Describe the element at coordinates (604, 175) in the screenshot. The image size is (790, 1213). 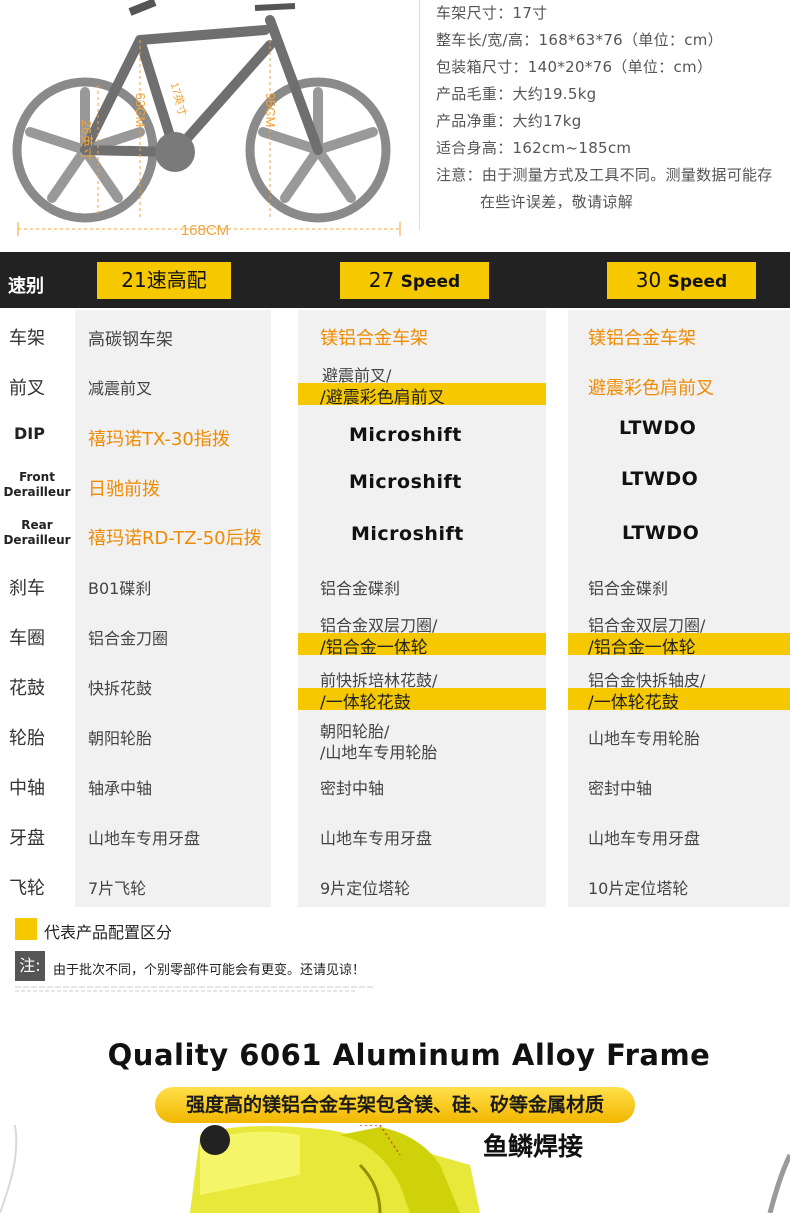
I see `spec-note: 注意：由于测量方式及工具不同。测量数据可能存` at that location.